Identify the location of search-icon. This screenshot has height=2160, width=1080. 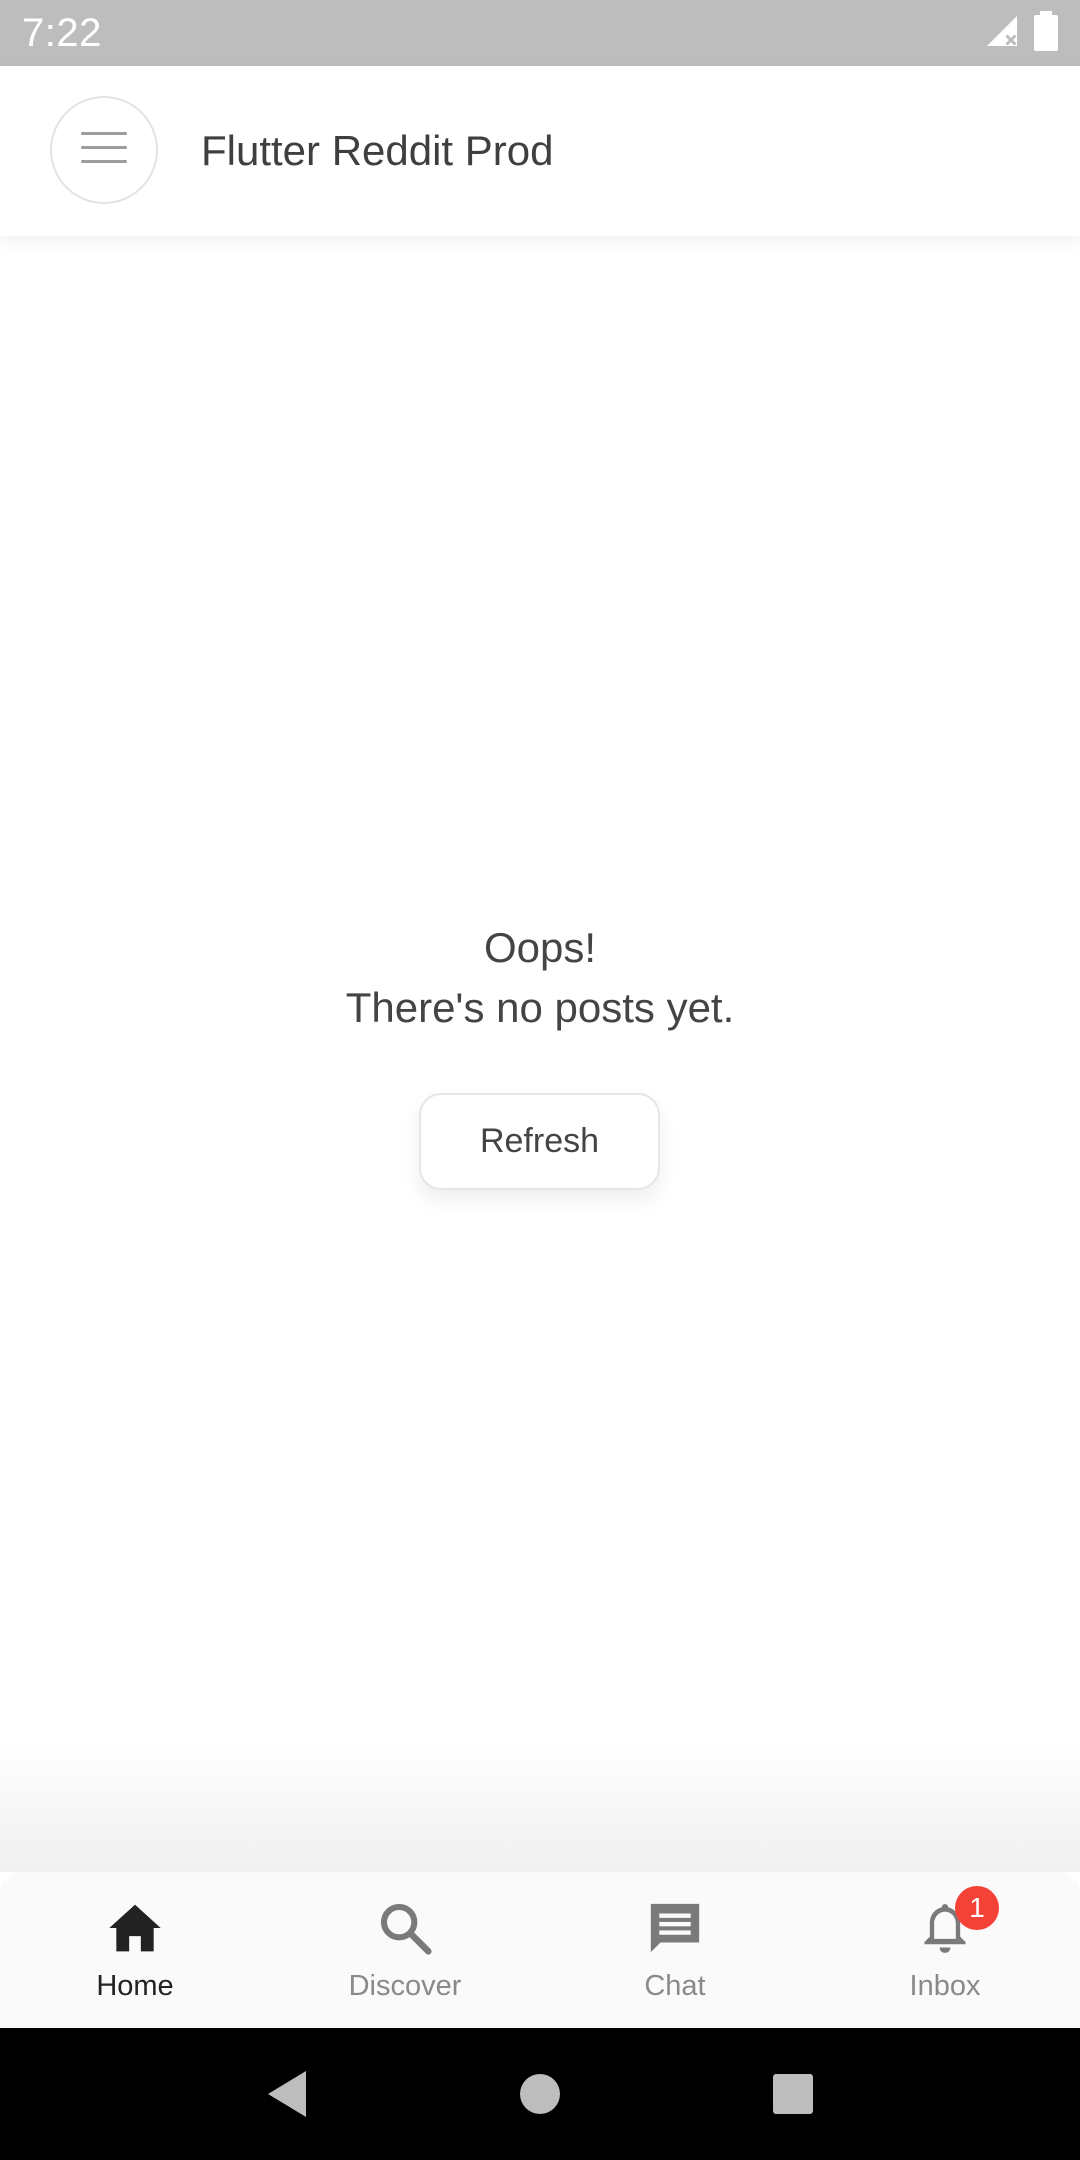
(405, 1928).